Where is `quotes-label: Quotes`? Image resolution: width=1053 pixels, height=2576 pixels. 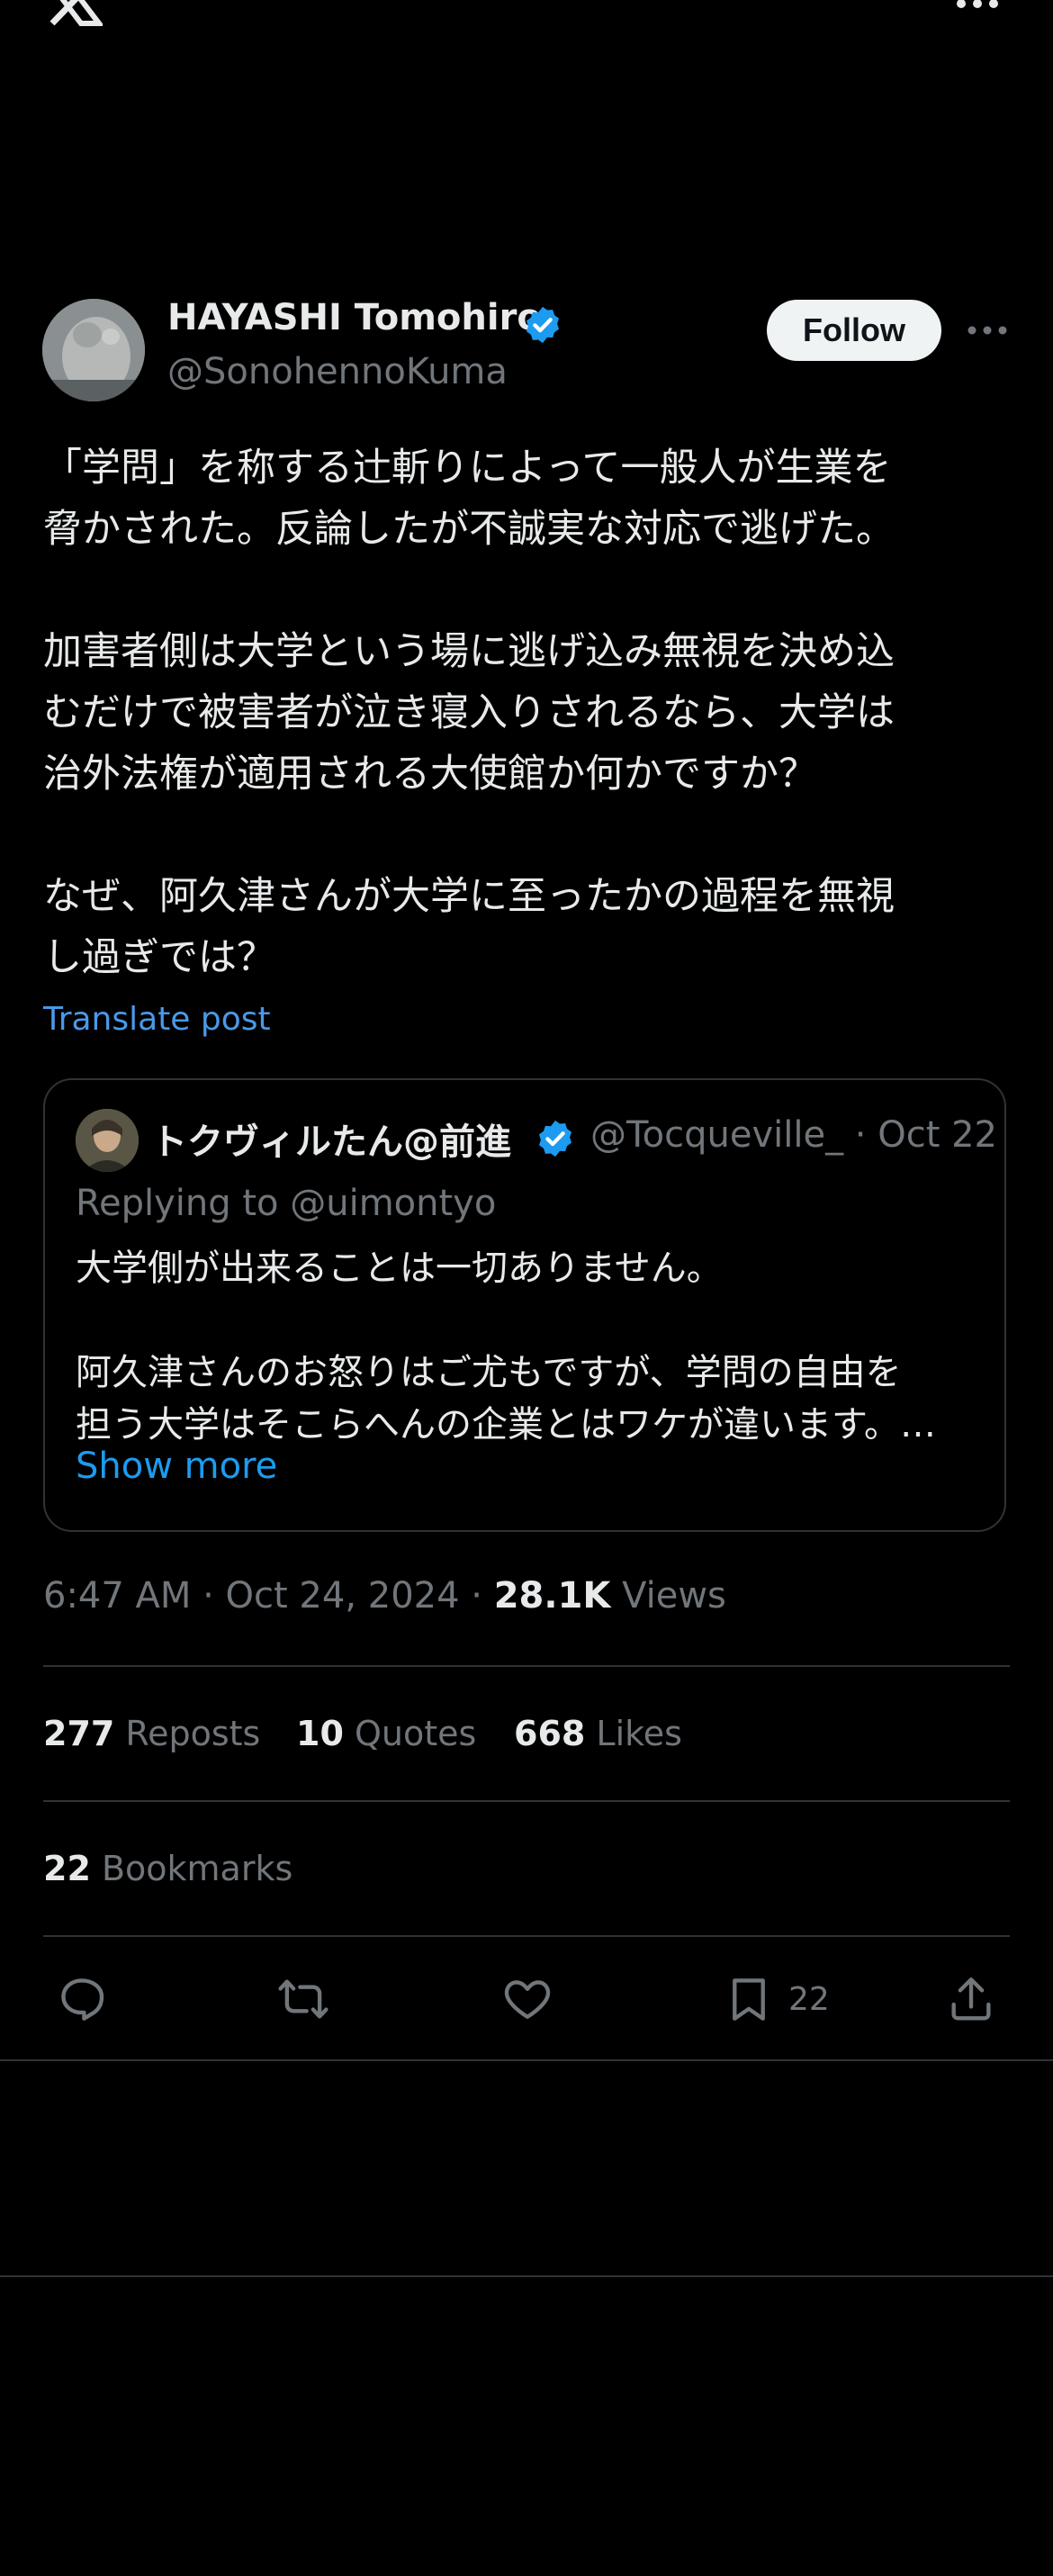
quotes-label: Quotes is located at coordinates (410, 1733).